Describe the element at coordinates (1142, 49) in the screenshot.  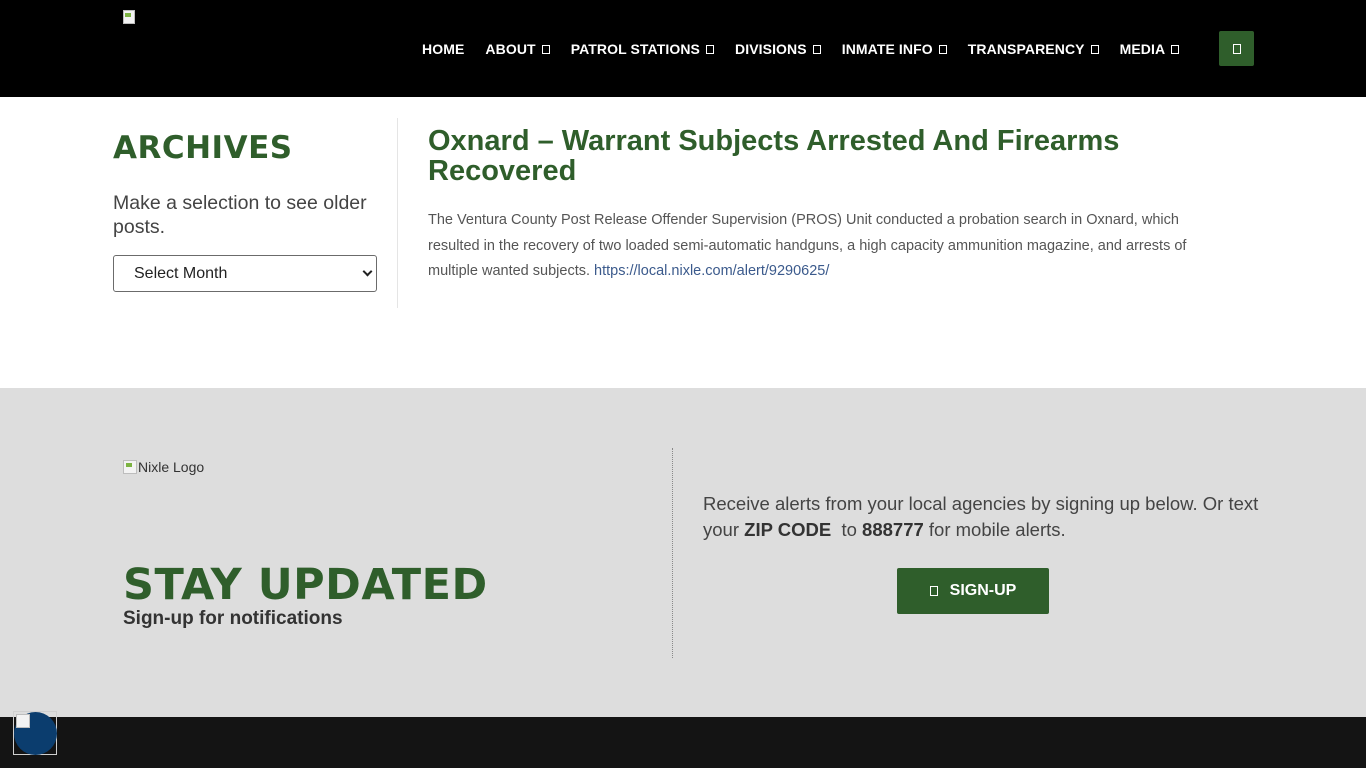
I see `nav-item-label: MEDIA` at that location.